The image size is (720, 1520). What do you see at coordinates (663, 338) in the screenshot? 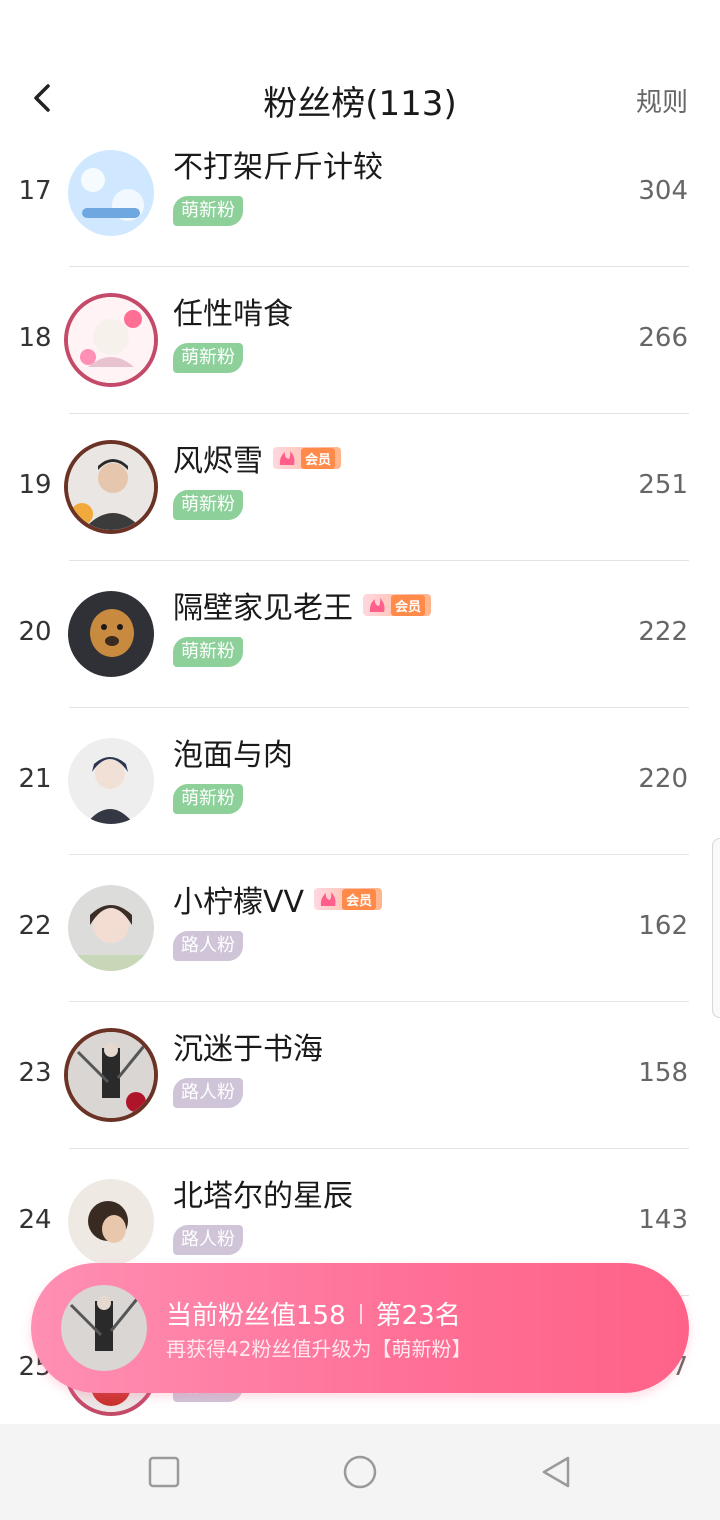
I see `fan-score: 266` at bounding box center [663, 338].